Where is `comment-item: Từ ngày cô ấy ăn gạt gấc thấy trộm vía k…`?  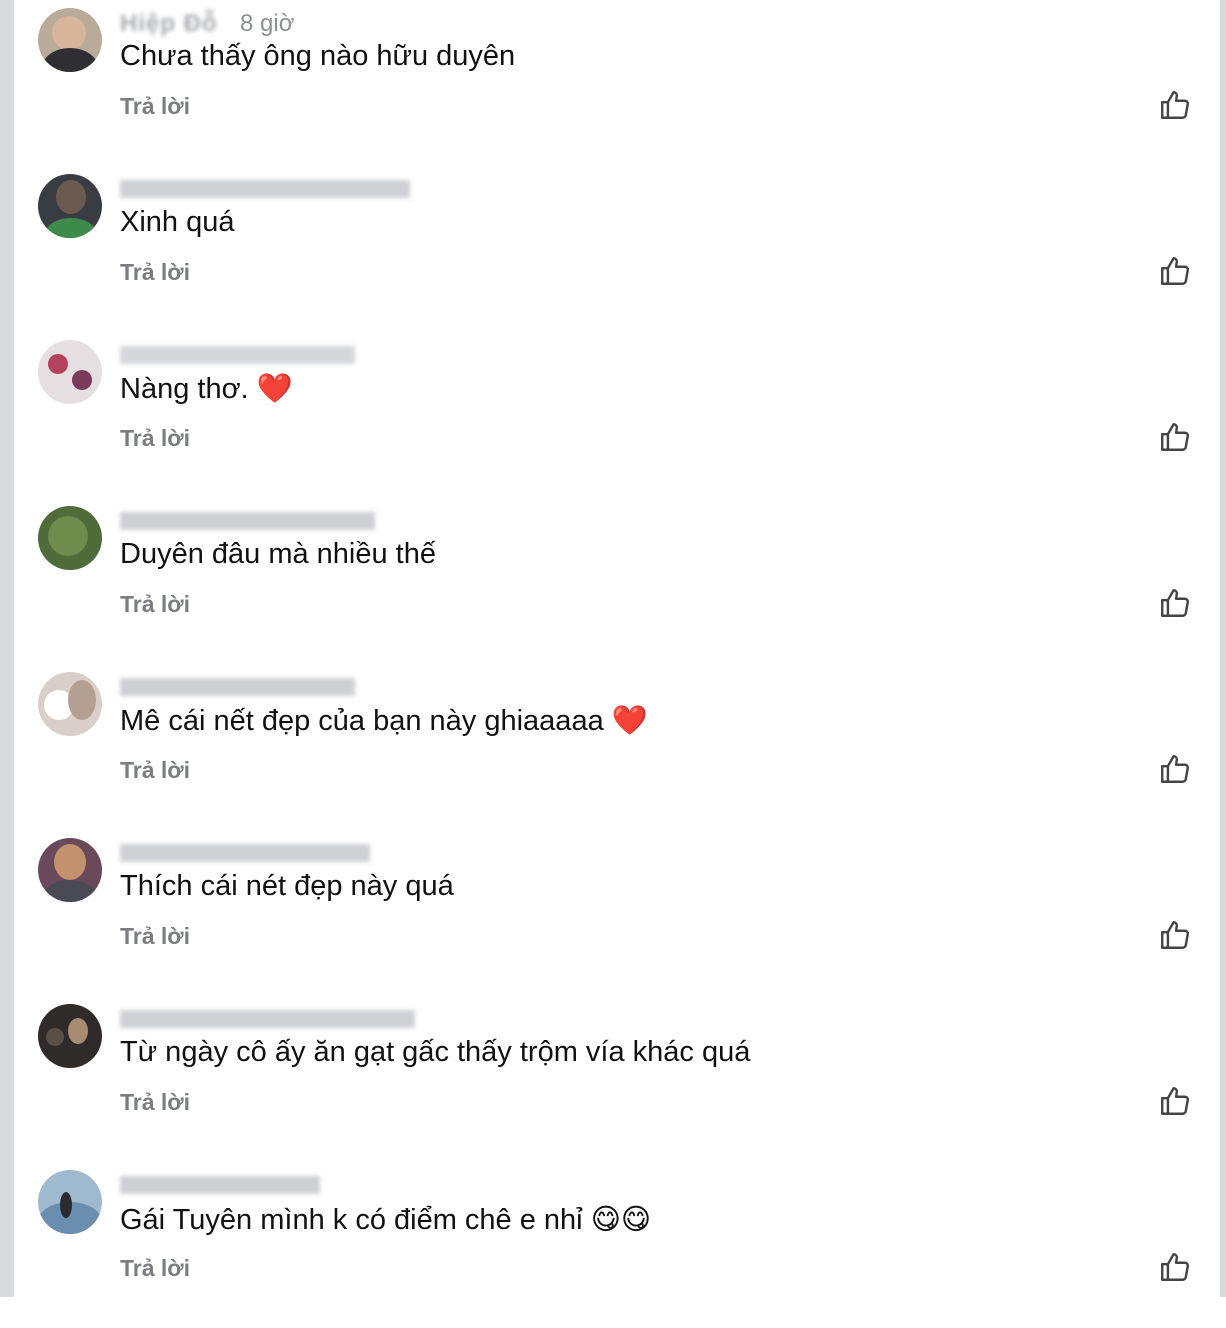 comment-item: Từ ngày cô ấy ăn gạt gấc thấy trộm vía k… is located at coordinates (613, 1079).